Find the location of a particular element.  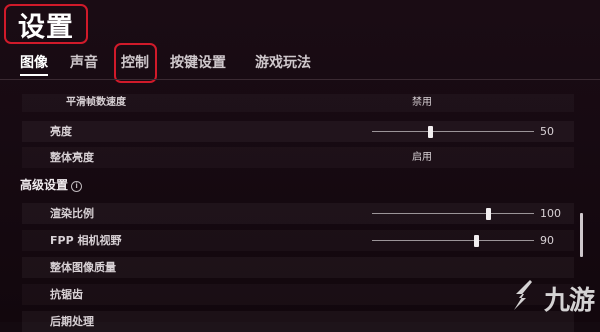

setting-row-anti-aliasing: 抗锯齿 is located at coordinates (298, 294).